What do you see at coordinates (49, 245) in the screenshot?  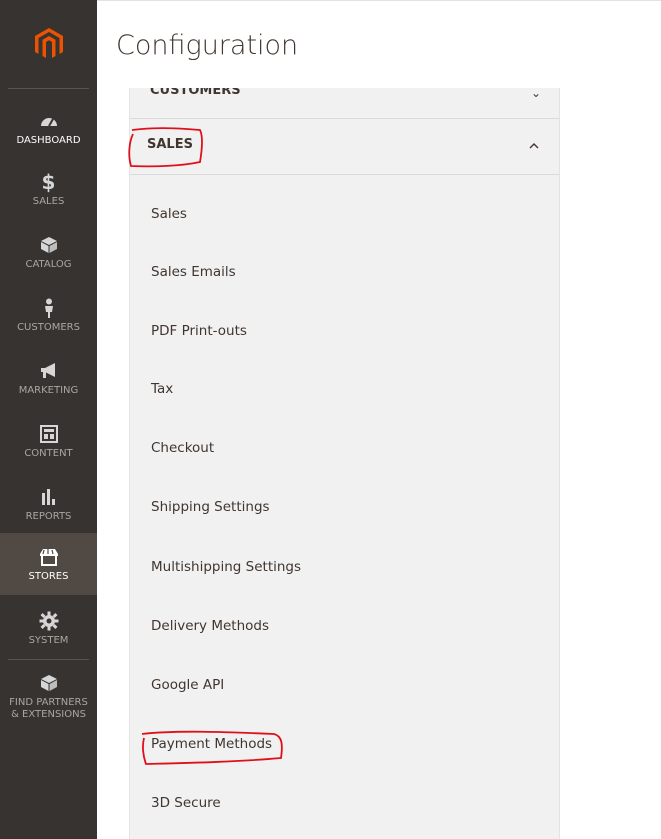 I see `cube-icon` at bounding box center [49, 245].